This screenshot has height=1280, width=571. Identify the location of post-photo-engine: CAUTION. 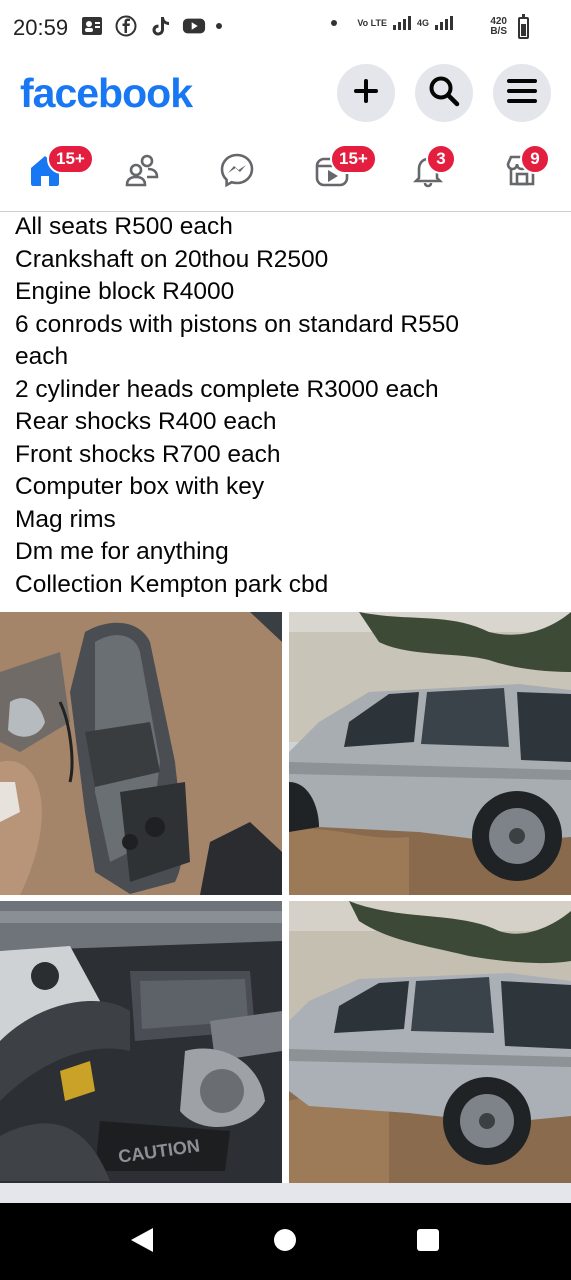
(141, 1042).